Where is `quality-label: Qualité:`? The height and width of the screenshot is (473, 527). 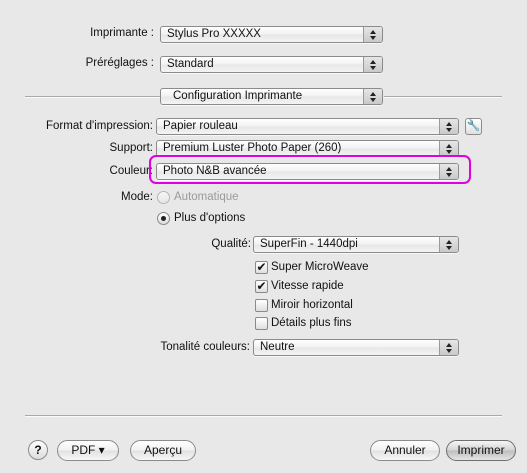
quality-label: Qualité: is located at coordinates (231, 244).